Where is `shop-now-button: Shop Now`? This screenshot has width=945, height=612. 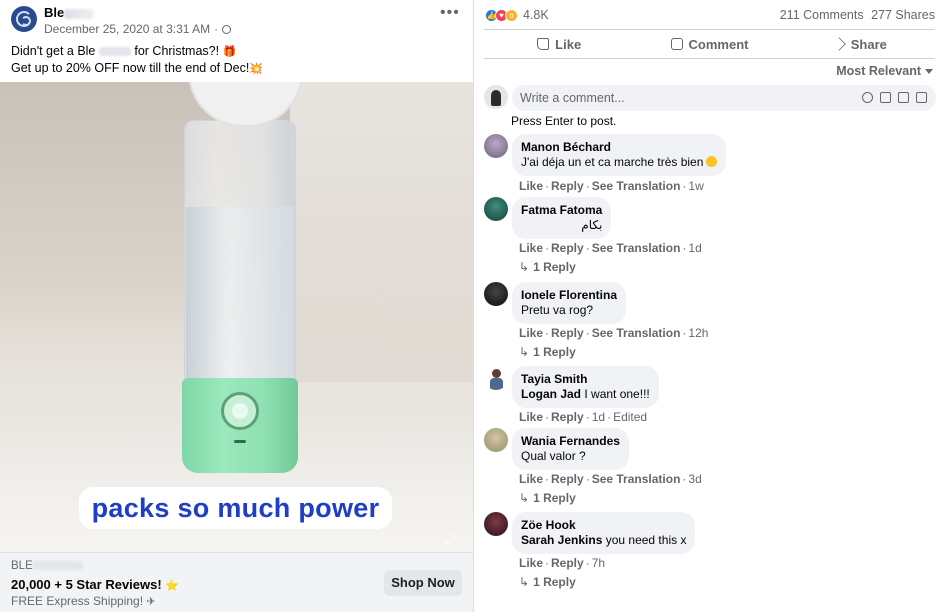 shop-now-button: Shop Now is located at coordinates (423, 583).